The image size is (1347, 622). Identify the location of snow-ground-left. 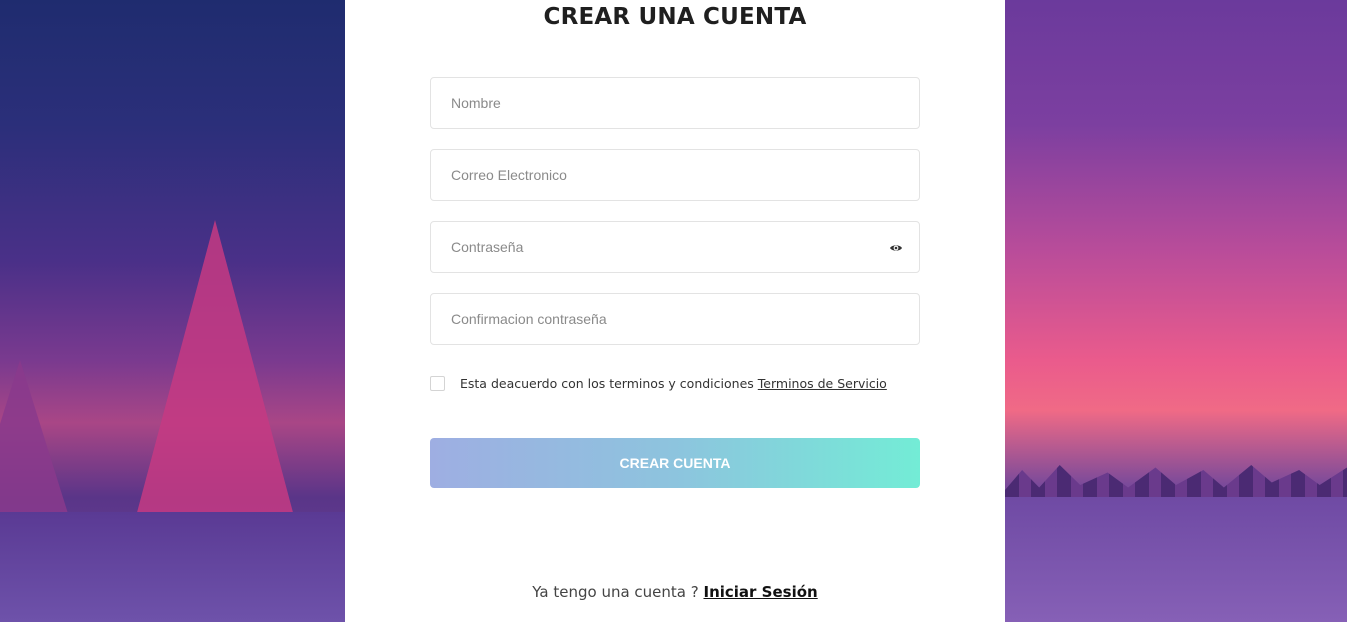
(172, 567).